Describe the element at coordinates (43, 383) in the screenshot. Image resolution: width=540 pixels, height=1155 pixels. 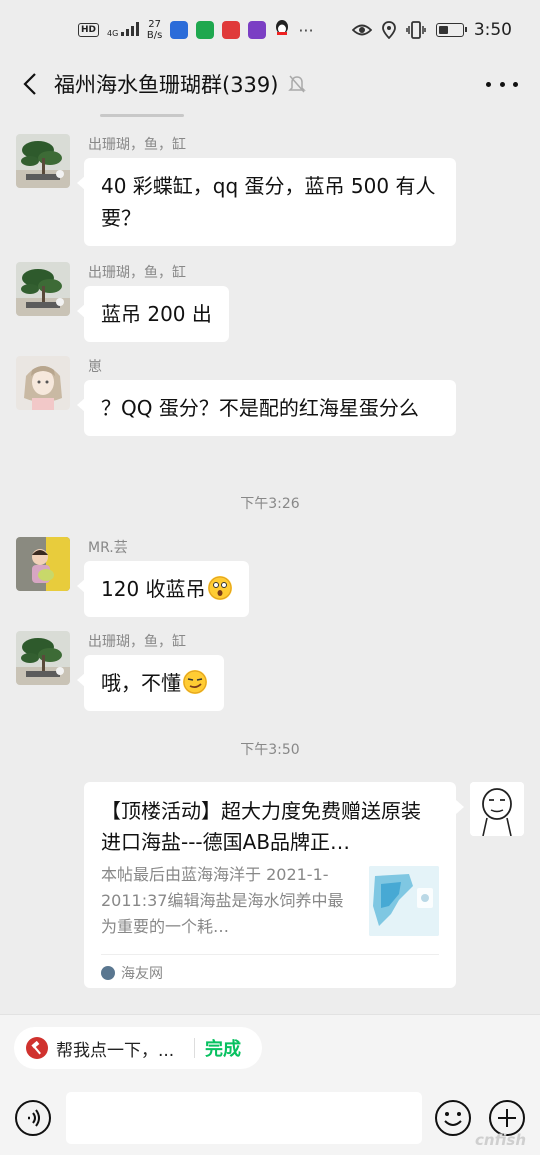
I see `anime-avatar` at that location.